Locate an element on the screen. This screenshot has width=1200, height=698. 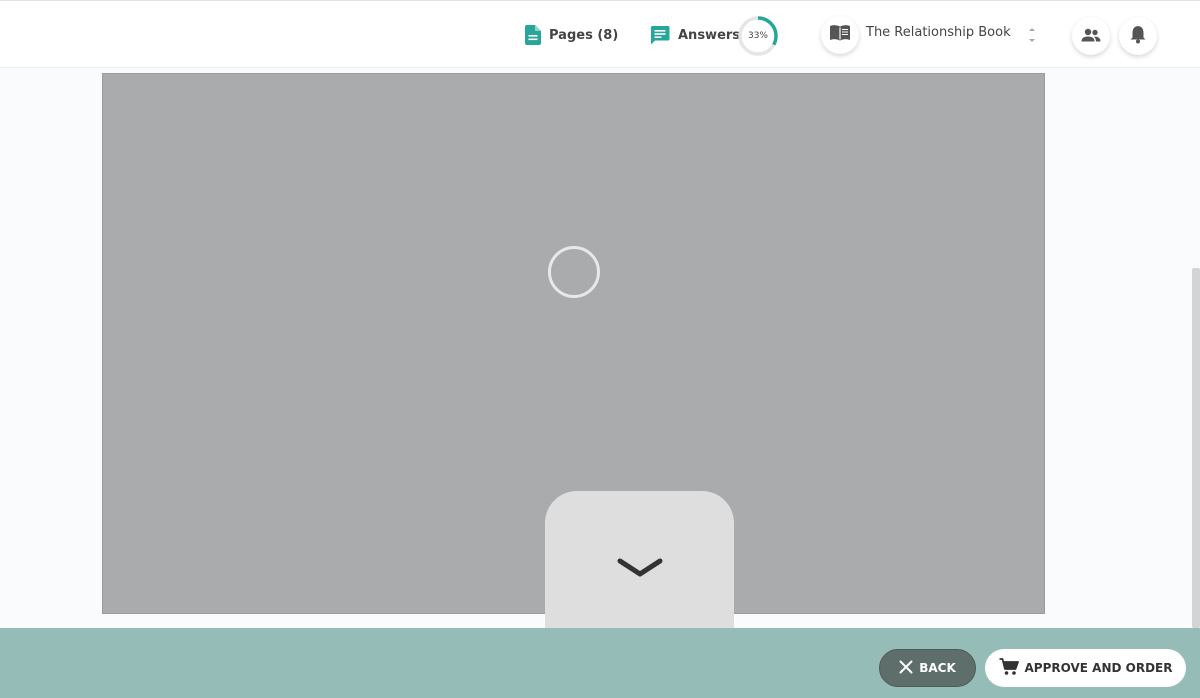
pages-nav-item: Pages (8) is located at coordinates (571, 35).